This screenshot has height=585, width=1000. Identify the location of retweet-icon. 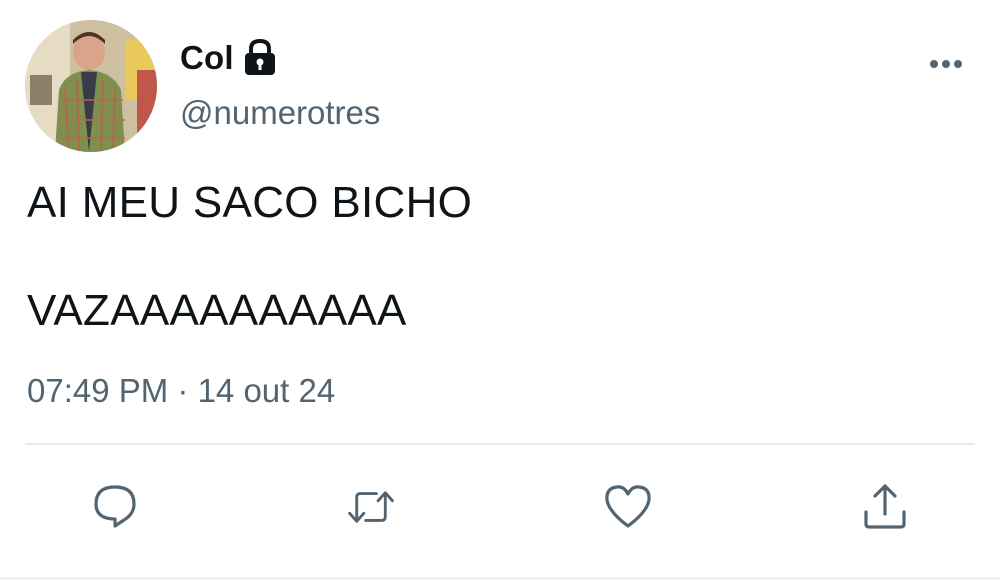
(371, 507).